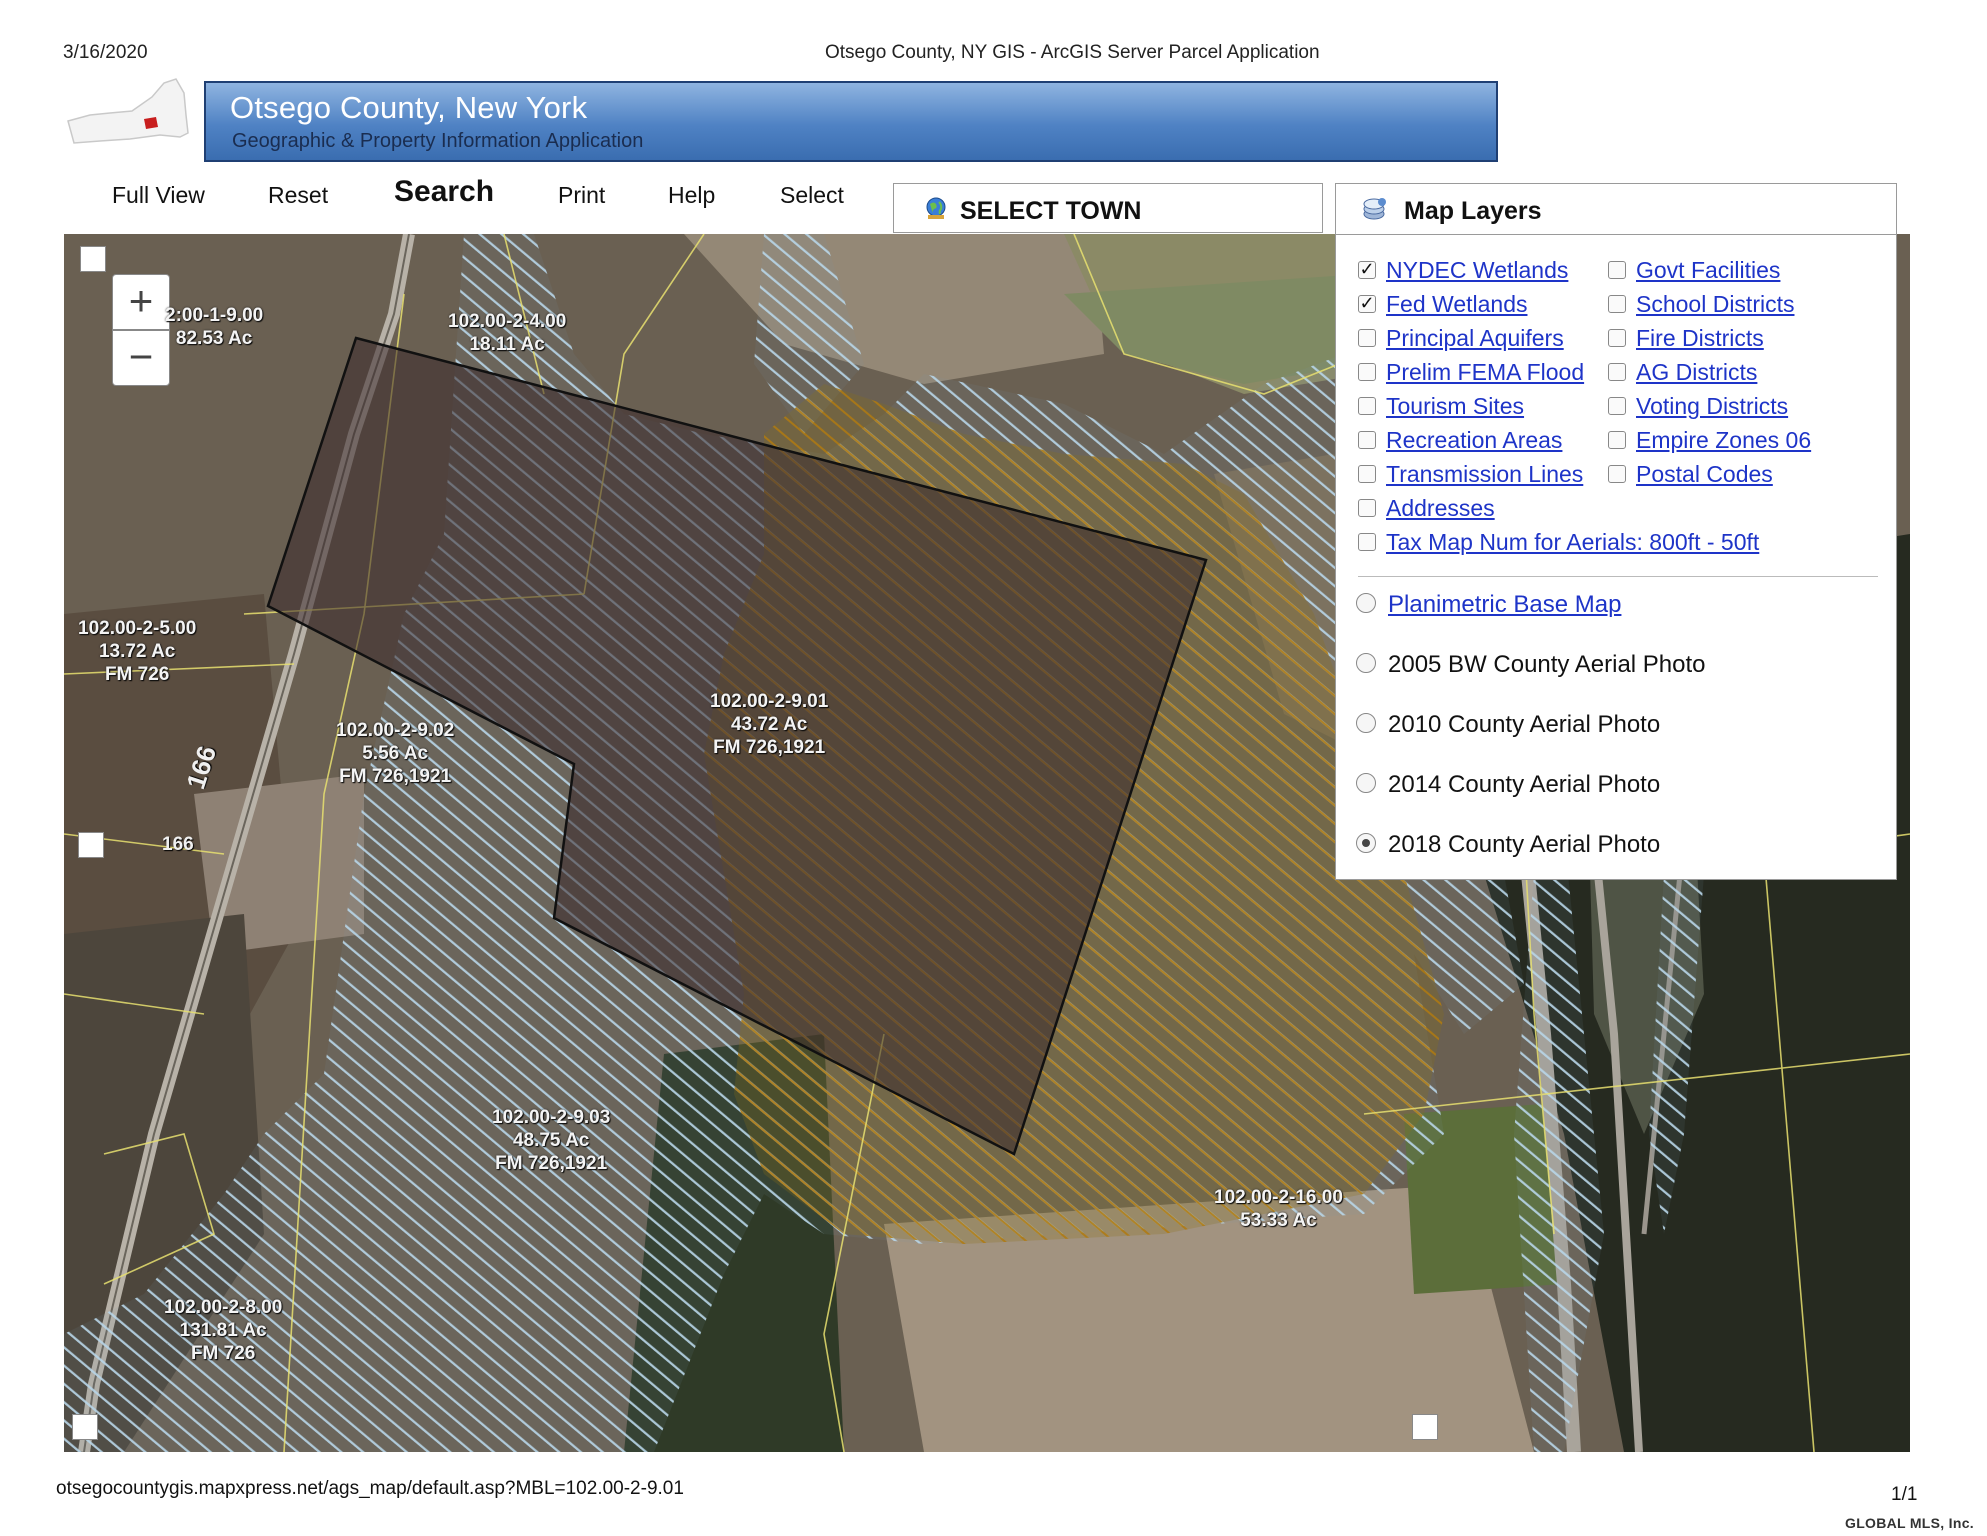 This screenshot has height=1536, width=1987. Describe the element at coordinates (141, 302) in the screenshot. I see `zoom-in-button: +` at that location.